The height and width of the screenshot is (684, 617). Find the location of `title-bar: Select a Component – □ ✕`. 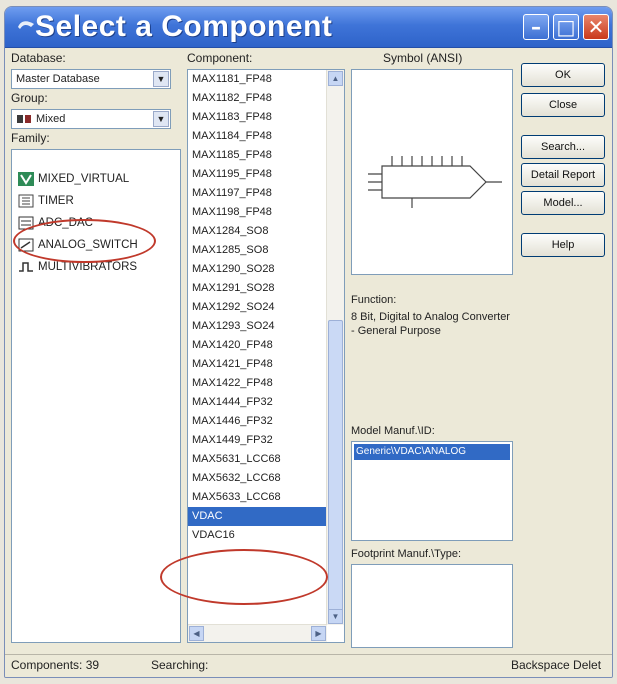

title-bar: Select a Component – □ ✕ is located at coordinates (308, 27).